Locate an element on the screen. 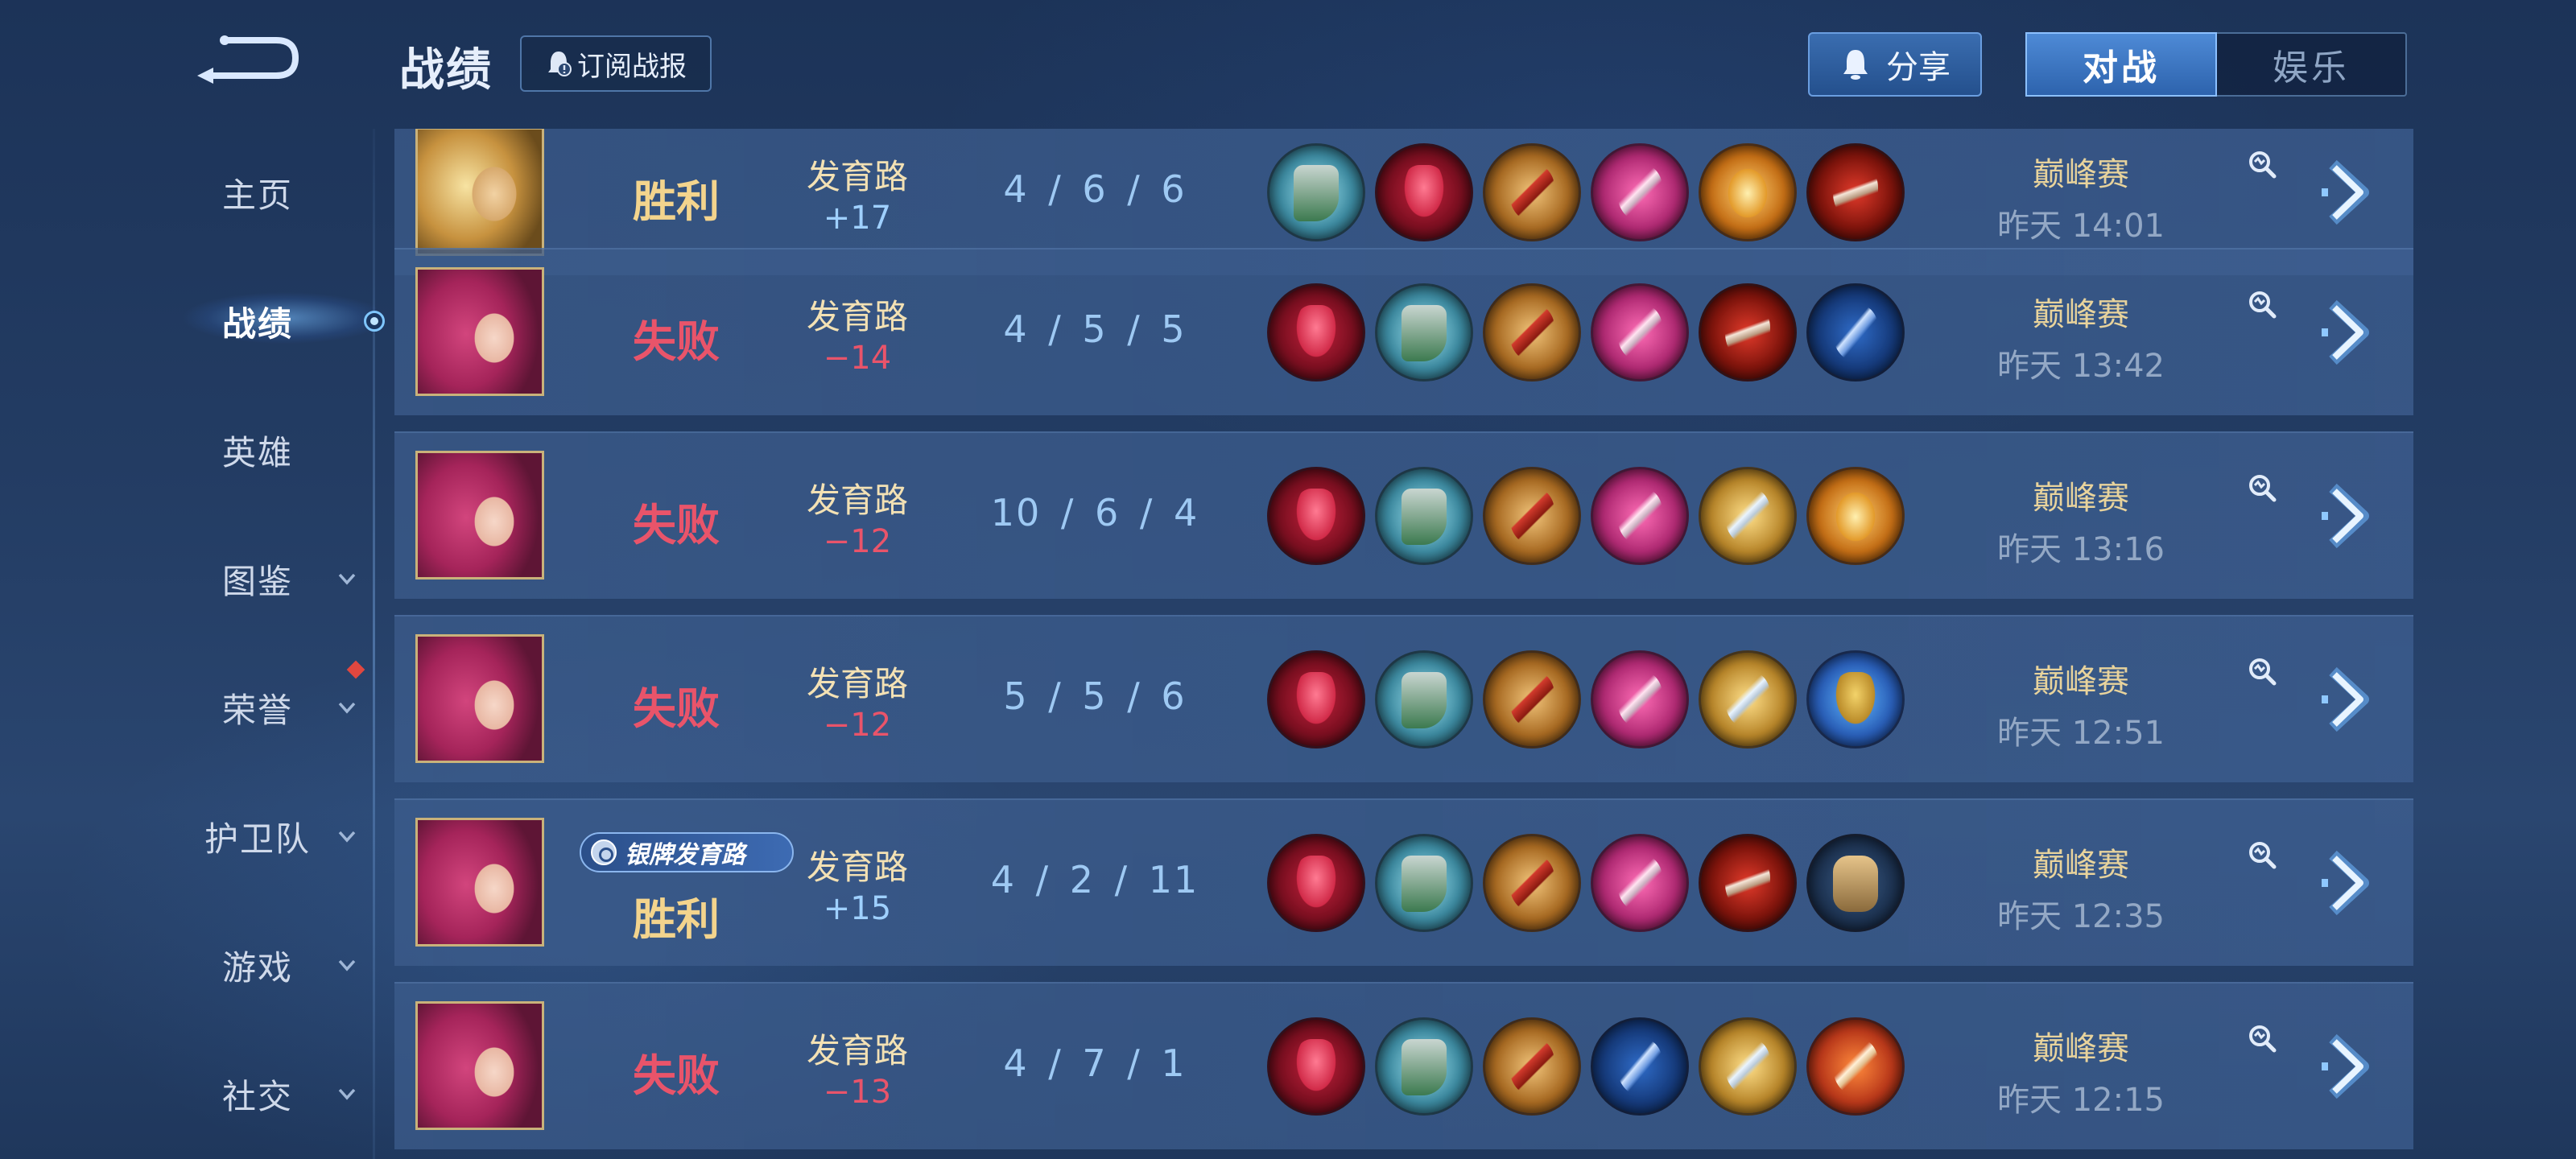 This screenshot has width=2576, height=1159. match-time: 昨天 12:35 is located at coordinates (2081, 916).